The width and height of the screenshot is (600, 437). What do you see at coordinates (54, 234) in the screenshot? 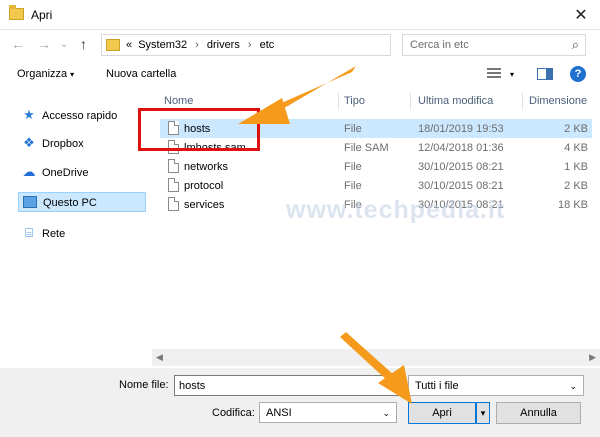
I see `sidebar-item-label: Rete` at bounding box center [54, 234].